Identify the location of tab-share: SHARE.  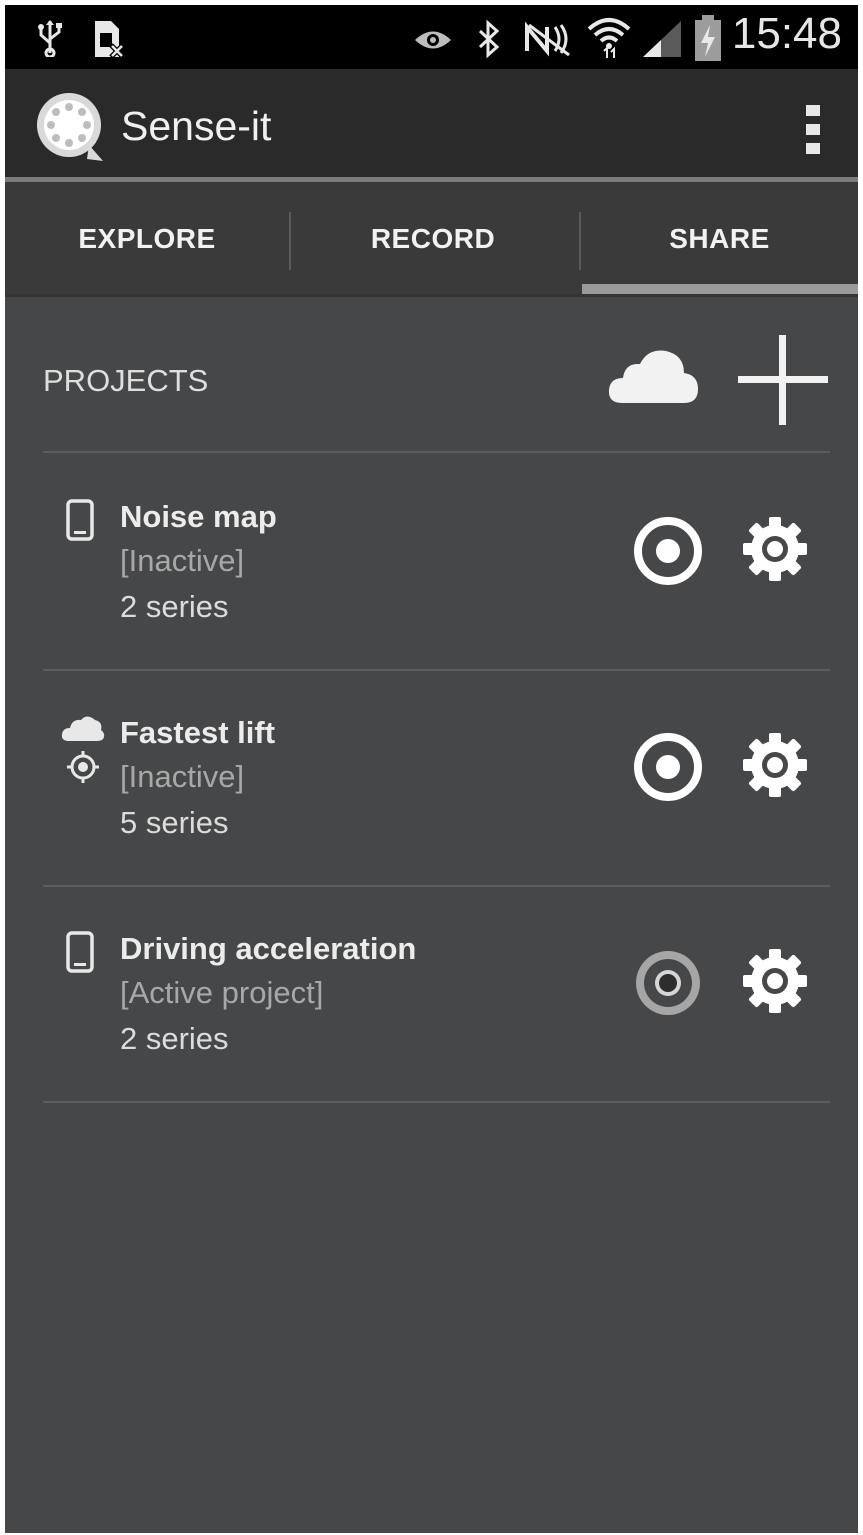
(719, 239).